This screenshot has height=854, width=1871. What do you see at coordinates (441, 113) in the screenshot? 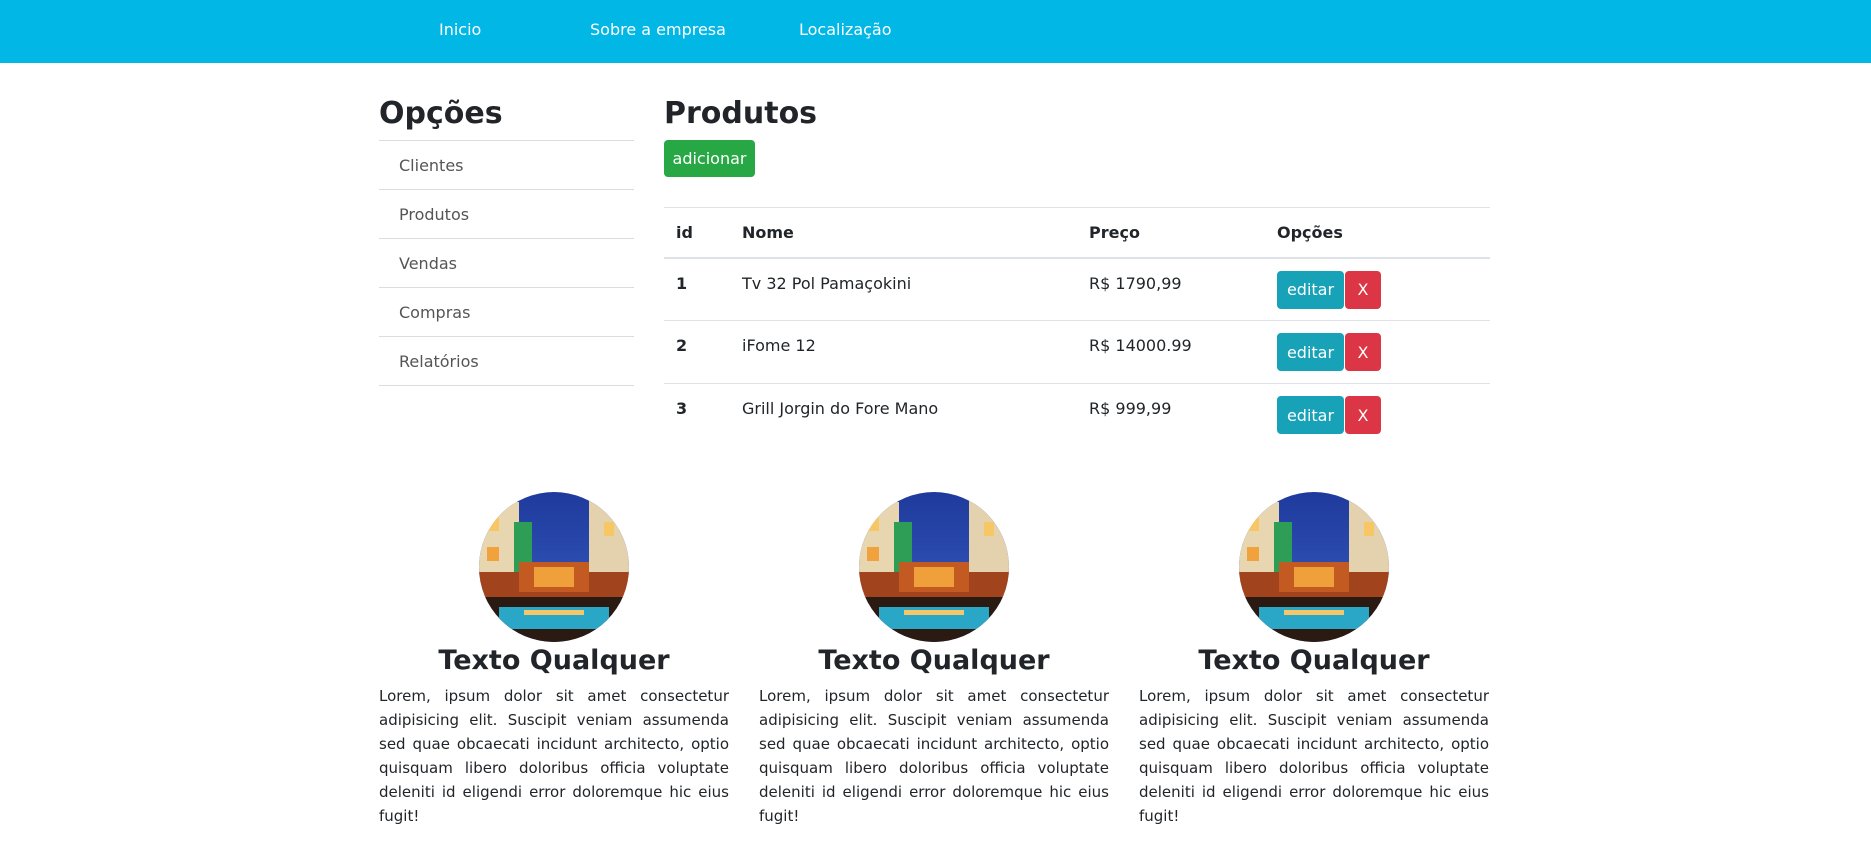
I see `sidebar-title: Opções` at bounding box center [441, 113].